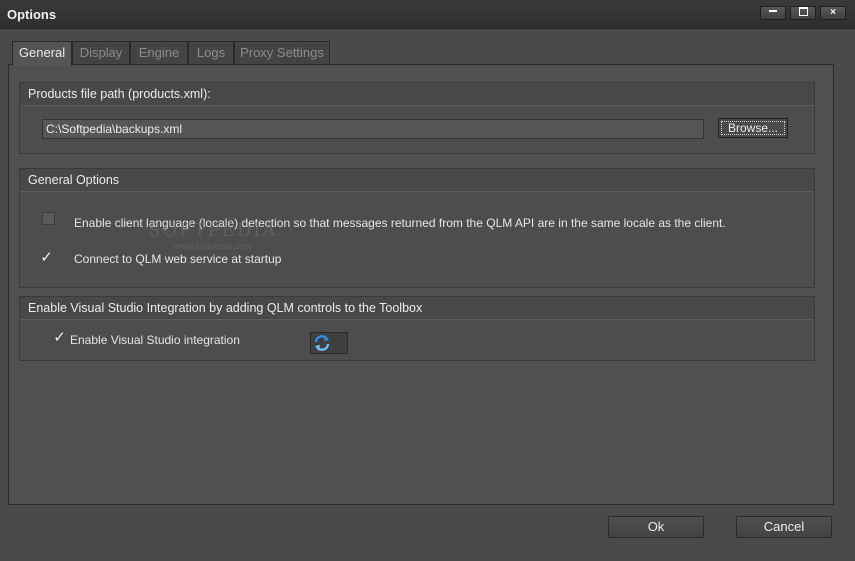 The image size is (855, 561). Describe the element at coordinates (656, 527) in the screenshot. I see `ok-button: Ok` at that location.